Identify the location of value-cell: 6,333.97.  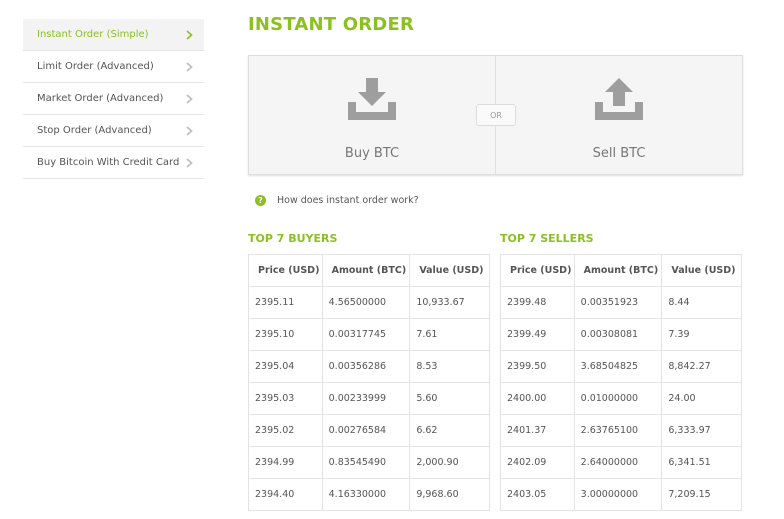
(701, 430).